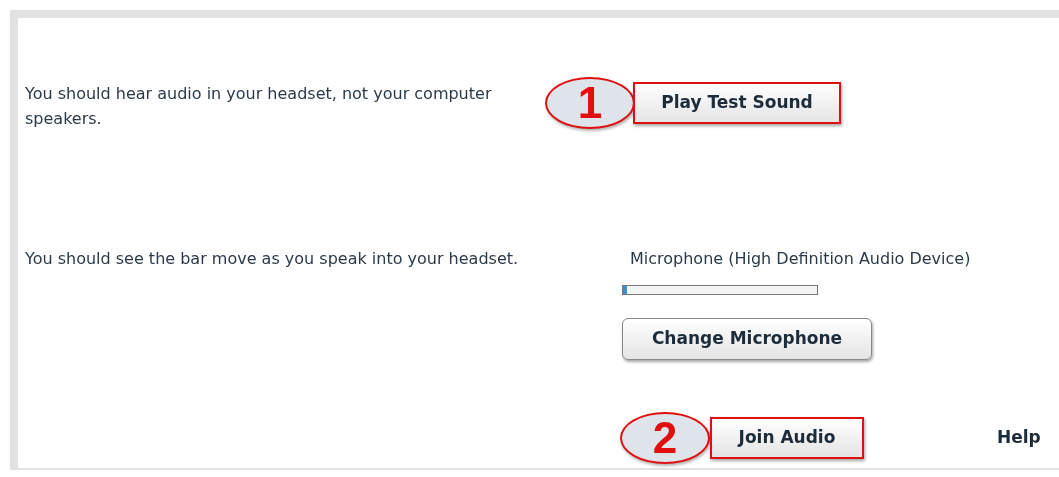  Describe the element at coordinates (590, 103) in the screenshot. I see `step-callout: 1` at that location.